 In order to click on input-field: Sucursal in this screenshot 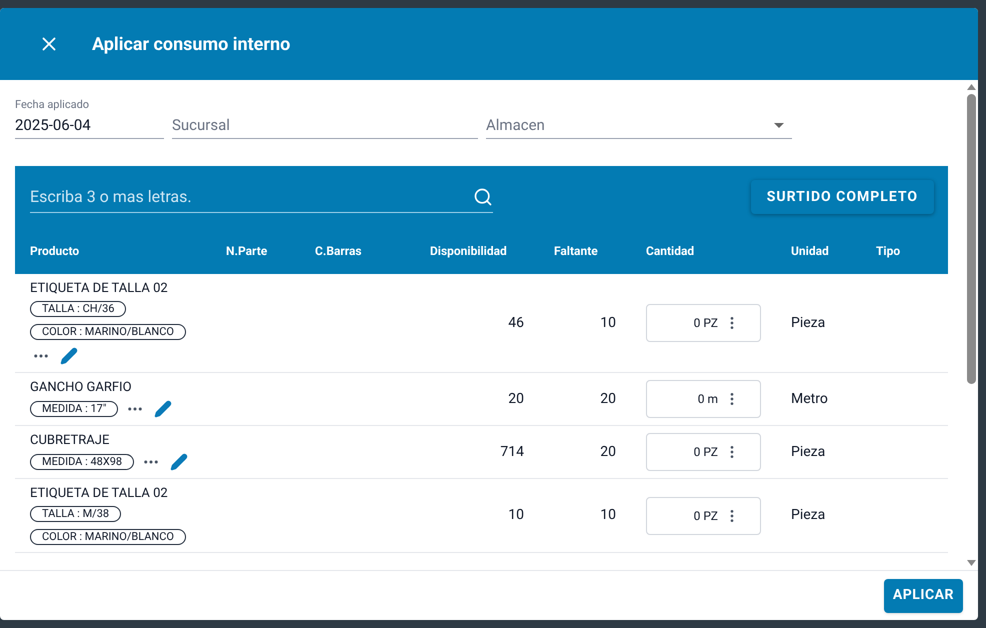, I will do `click(325, 126)`.